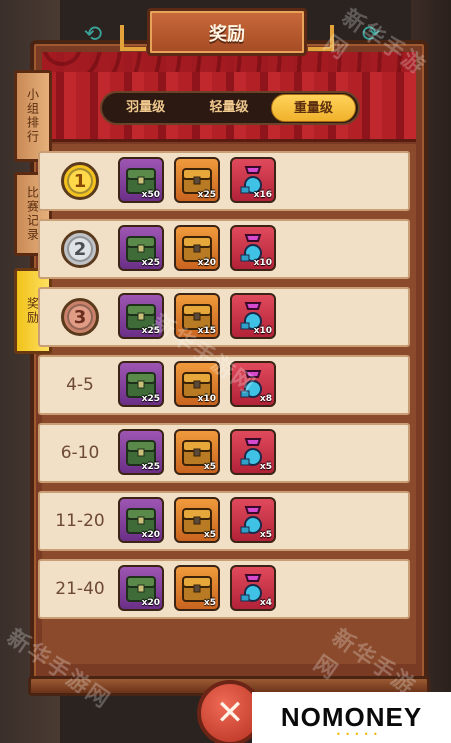 The width and height of the screenshot is (451, 743). I want to click on green-chest-icon: x50, so click(141, 180).